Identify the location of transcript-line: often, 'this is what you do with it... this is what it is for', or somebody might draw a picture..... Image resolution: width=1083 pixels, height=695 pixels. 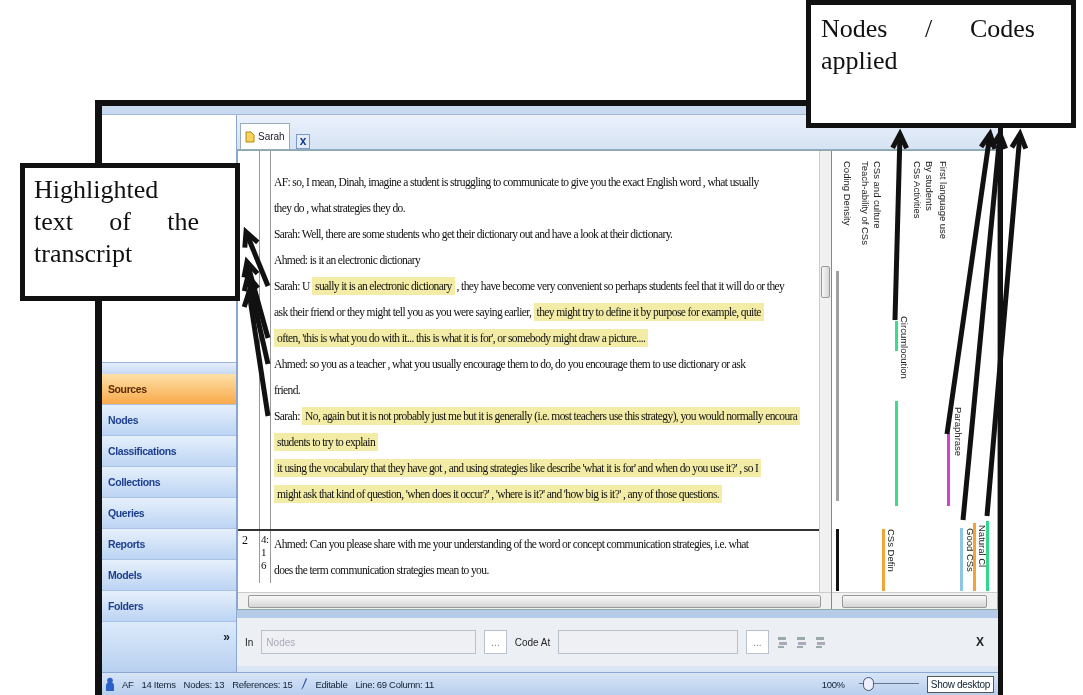
(546, 338).